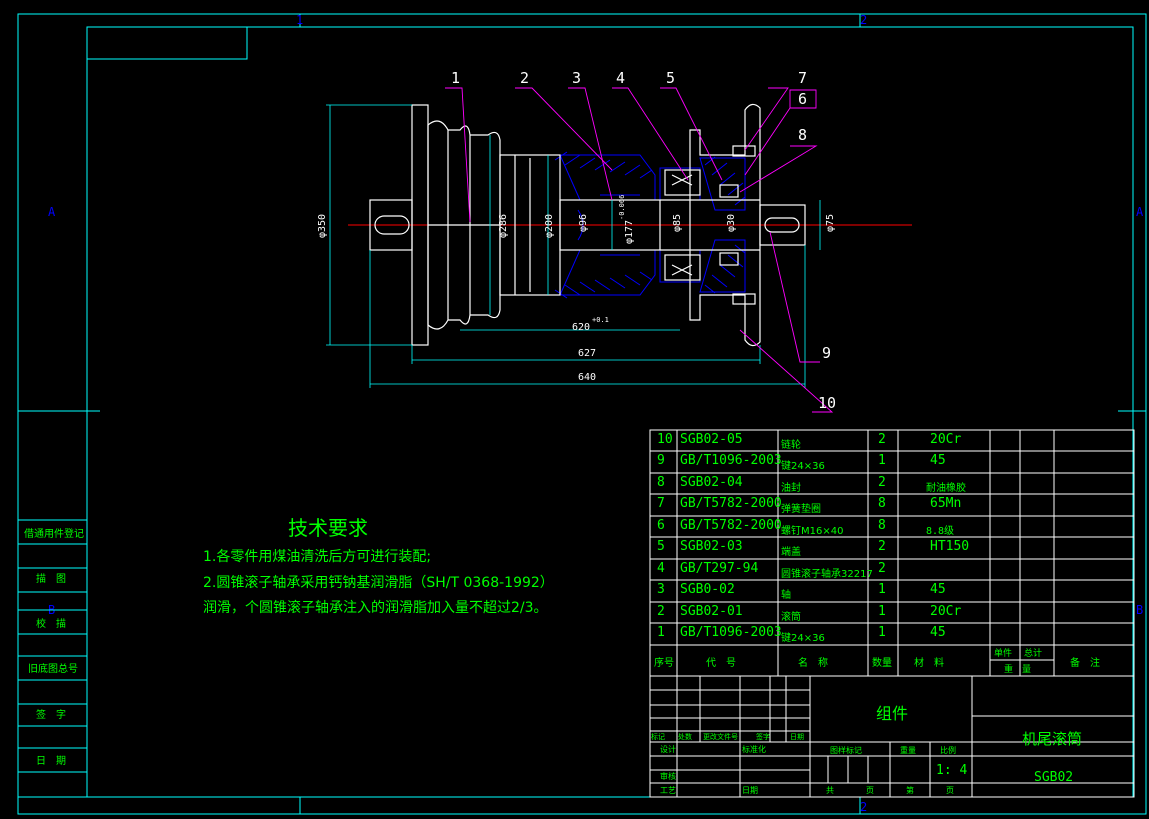 The height and width of the screenshot is (819, 1149). I want to click on std-label: 标准化, so click(754, 749).